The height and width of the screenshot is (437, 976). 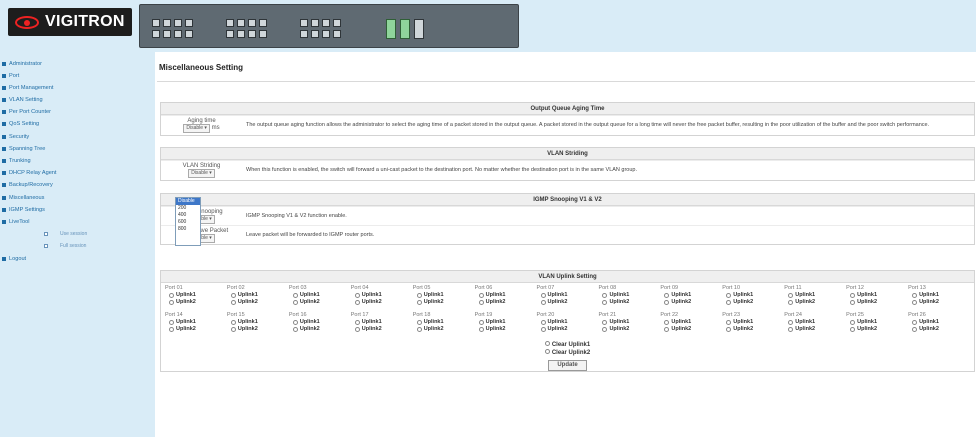 I want to click on sidebar-item-label: Use session, so click(x=74, y=234).